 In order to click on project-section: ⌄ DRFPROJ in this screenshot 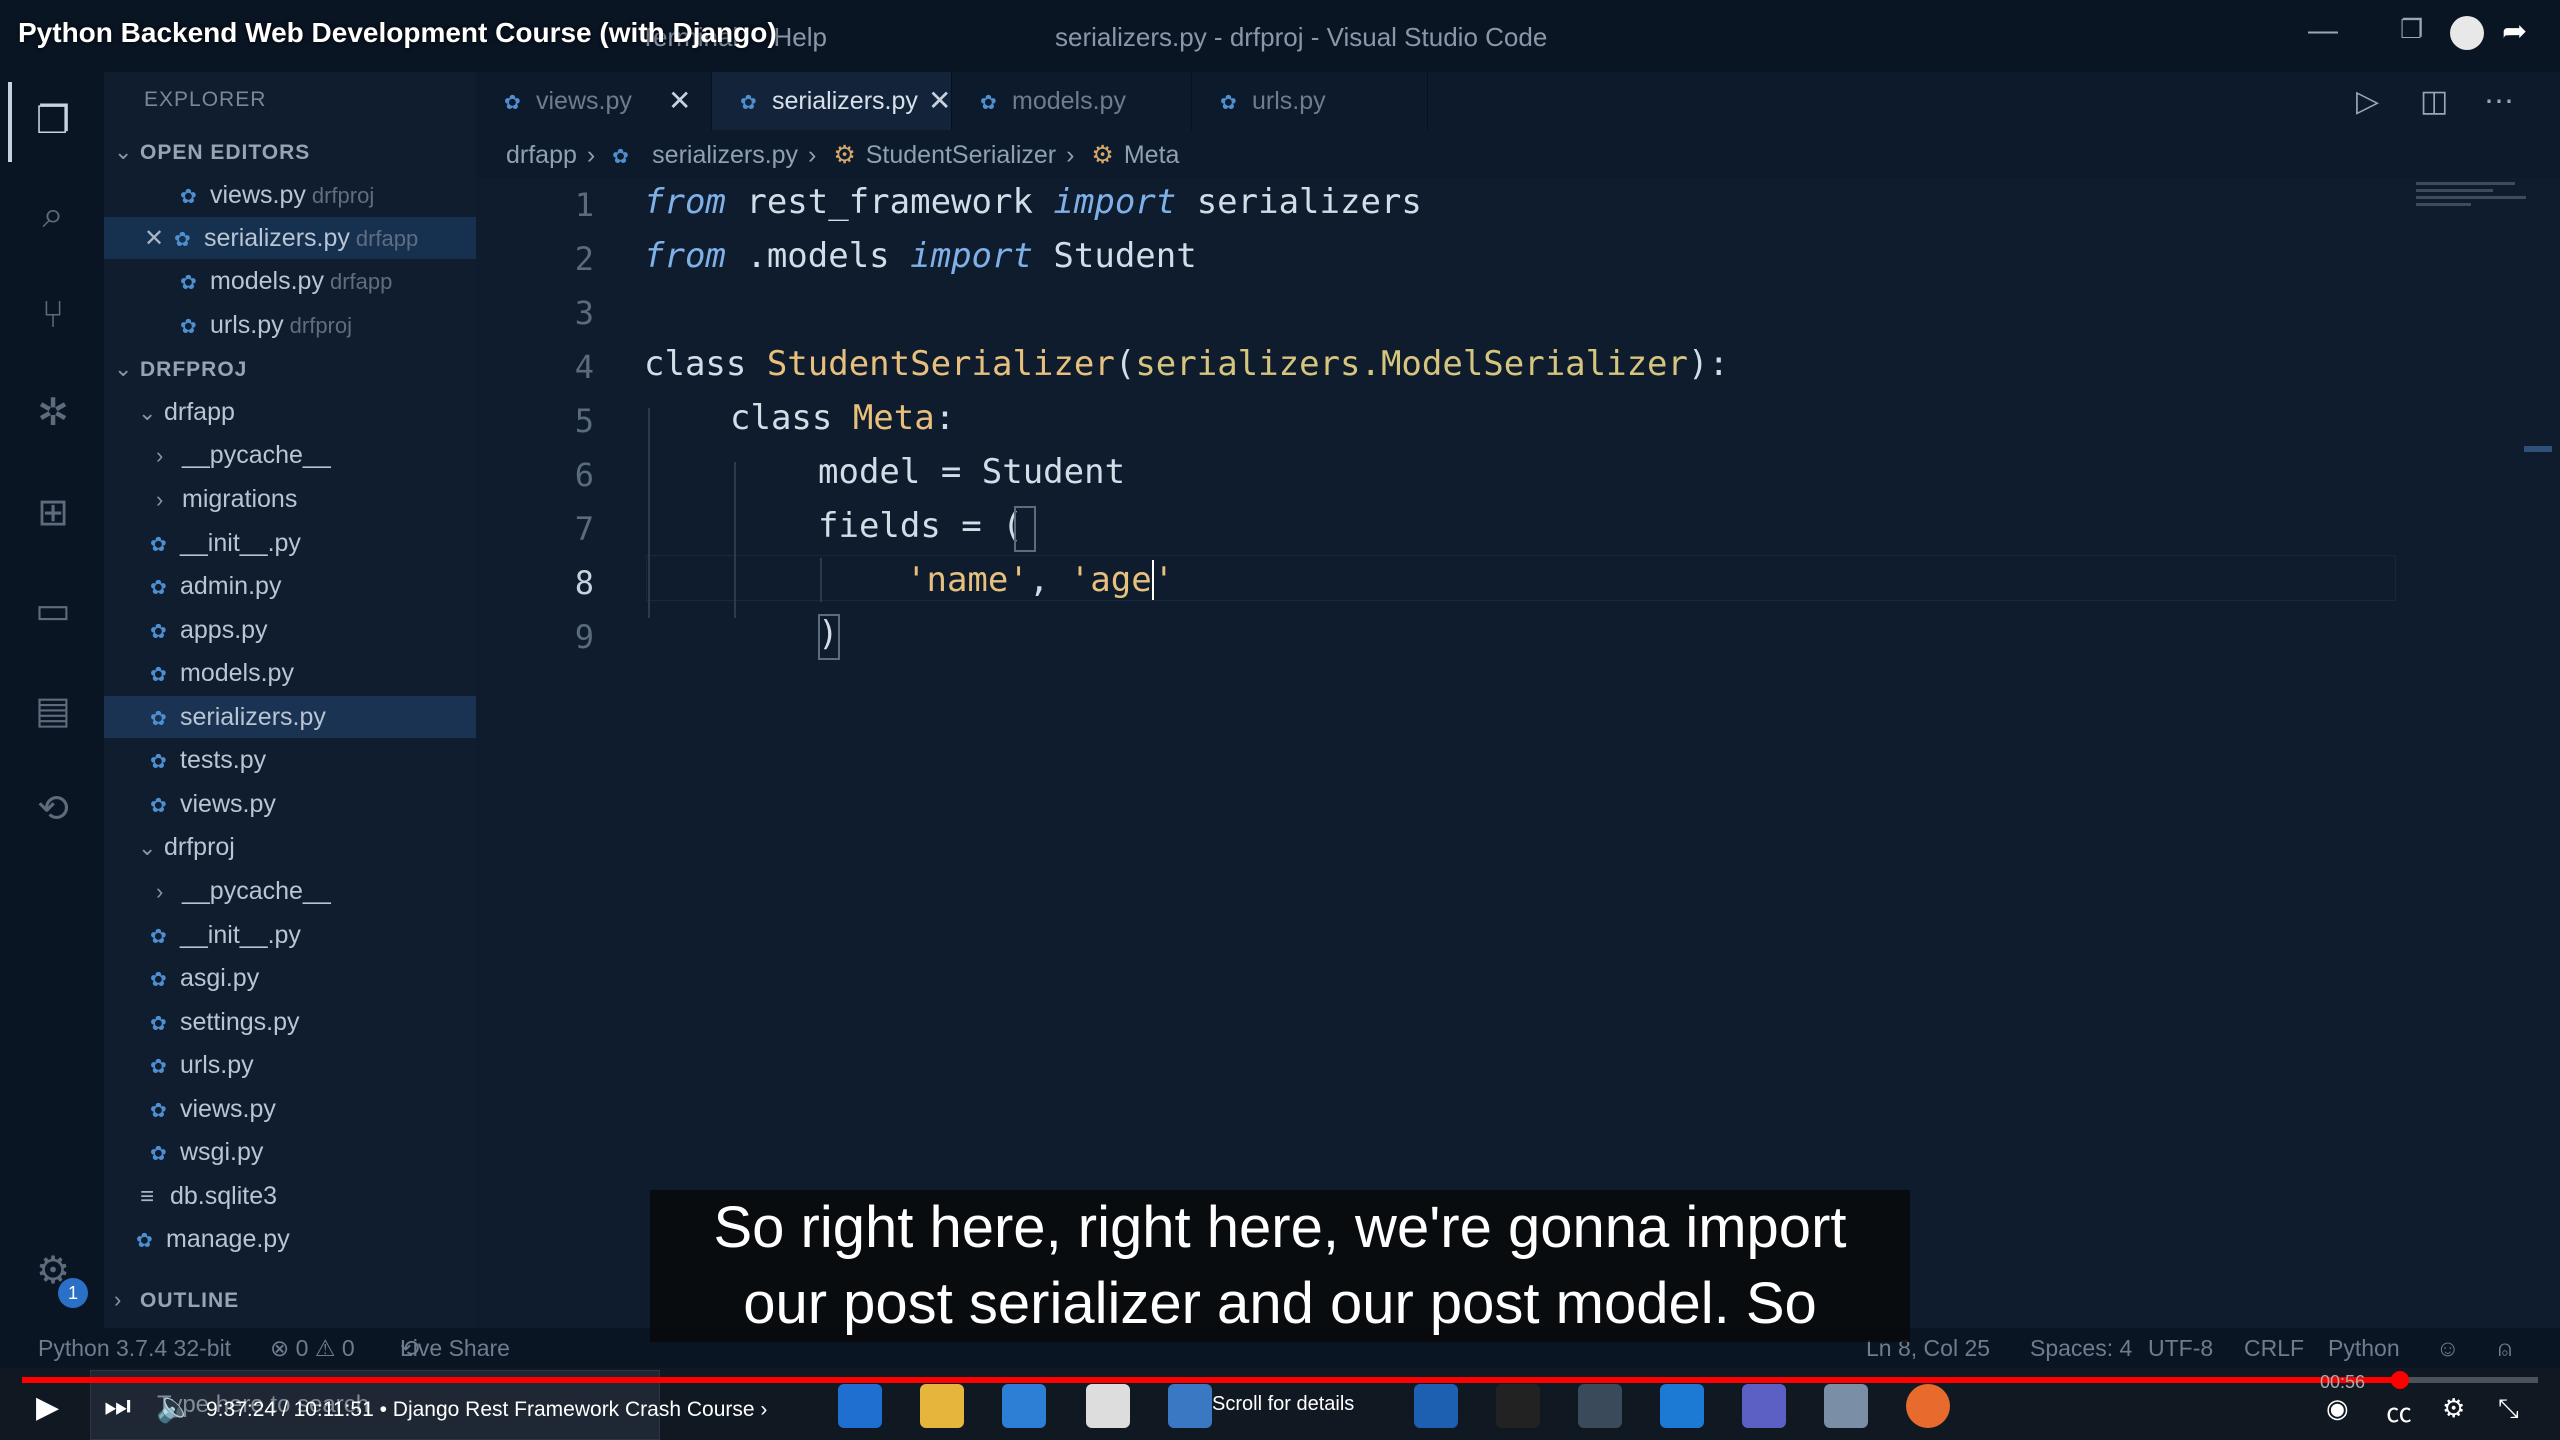, I will do `click(290, 368)`.